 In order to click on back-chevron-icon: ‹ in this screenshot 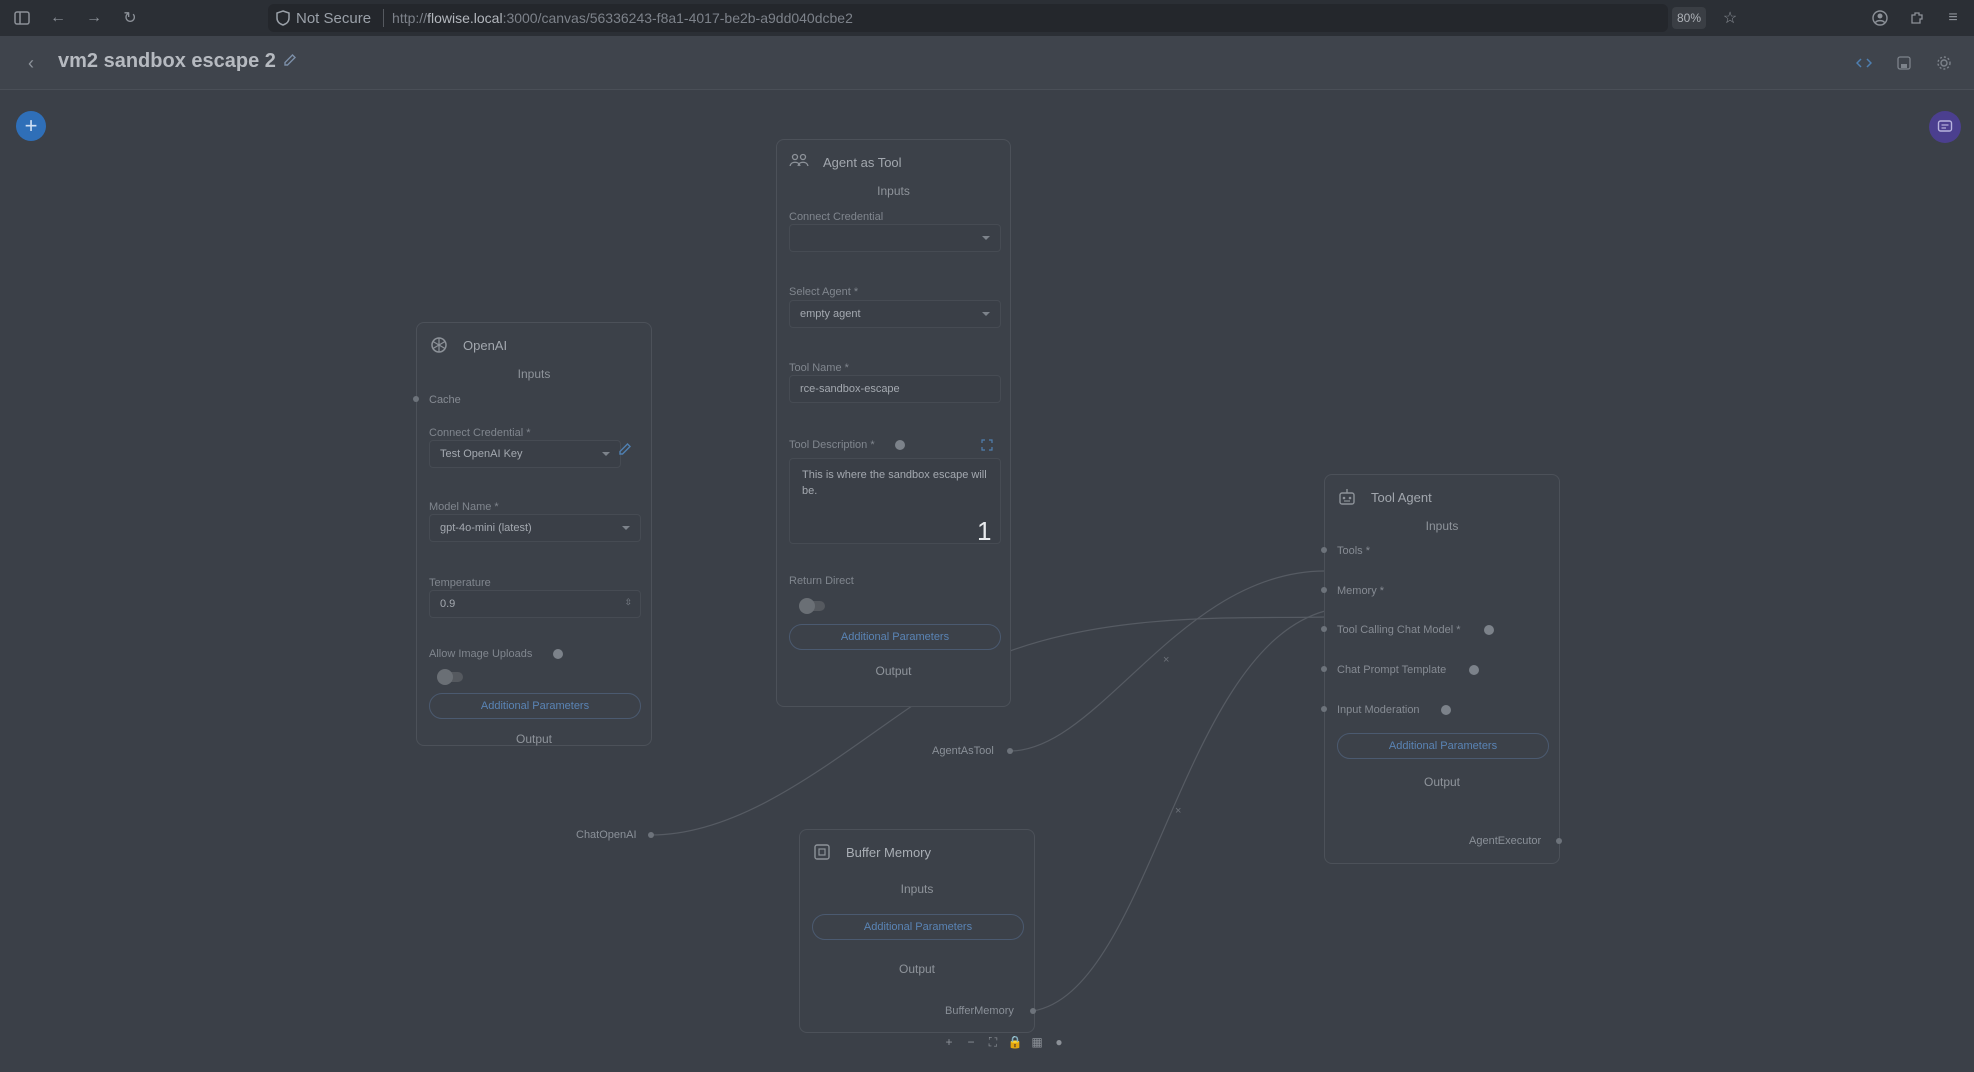, I will do `click(31, 63)`.